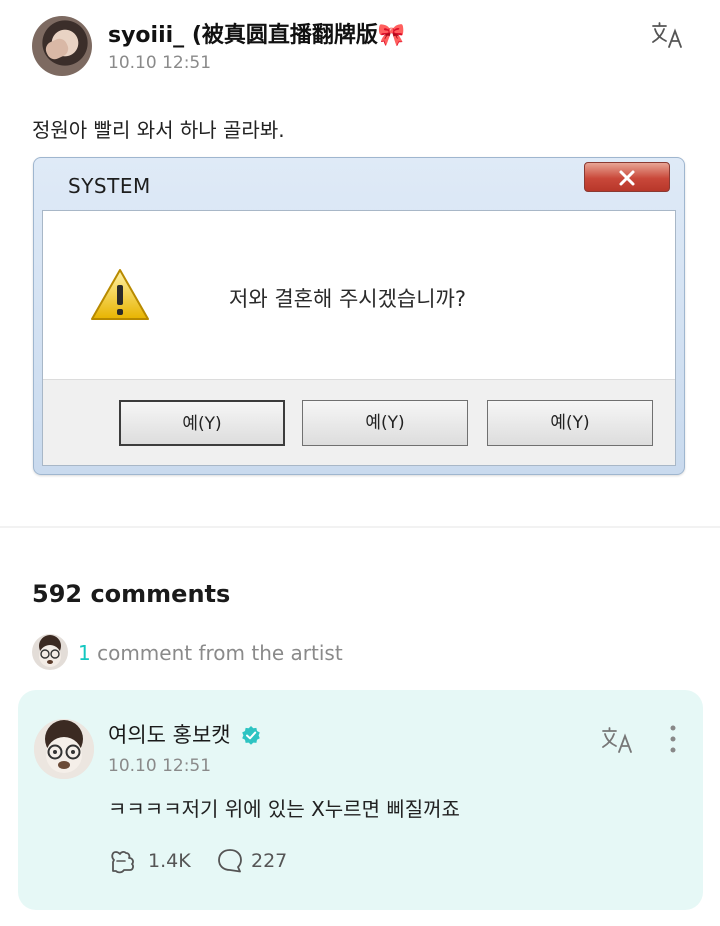  What do you see at coordinates (64, 749) in the screenshot?
I see `artist-avatar` at bounding box center [64, 749].